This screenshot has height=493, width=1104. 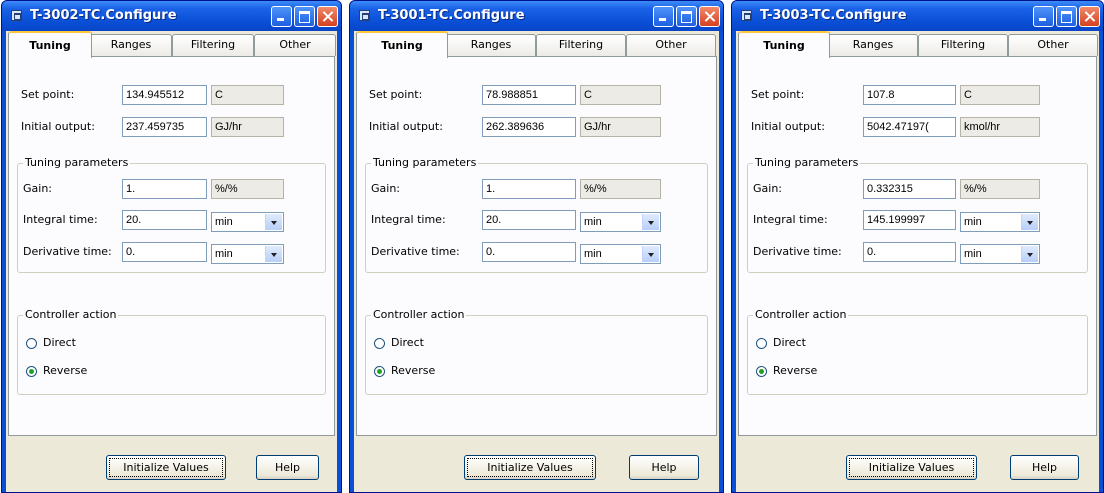 What do you see at coordinates (67, 251) in the screenshot?
I see `derivative-time-label: Derivative time:` at bounding box center [67, 251].